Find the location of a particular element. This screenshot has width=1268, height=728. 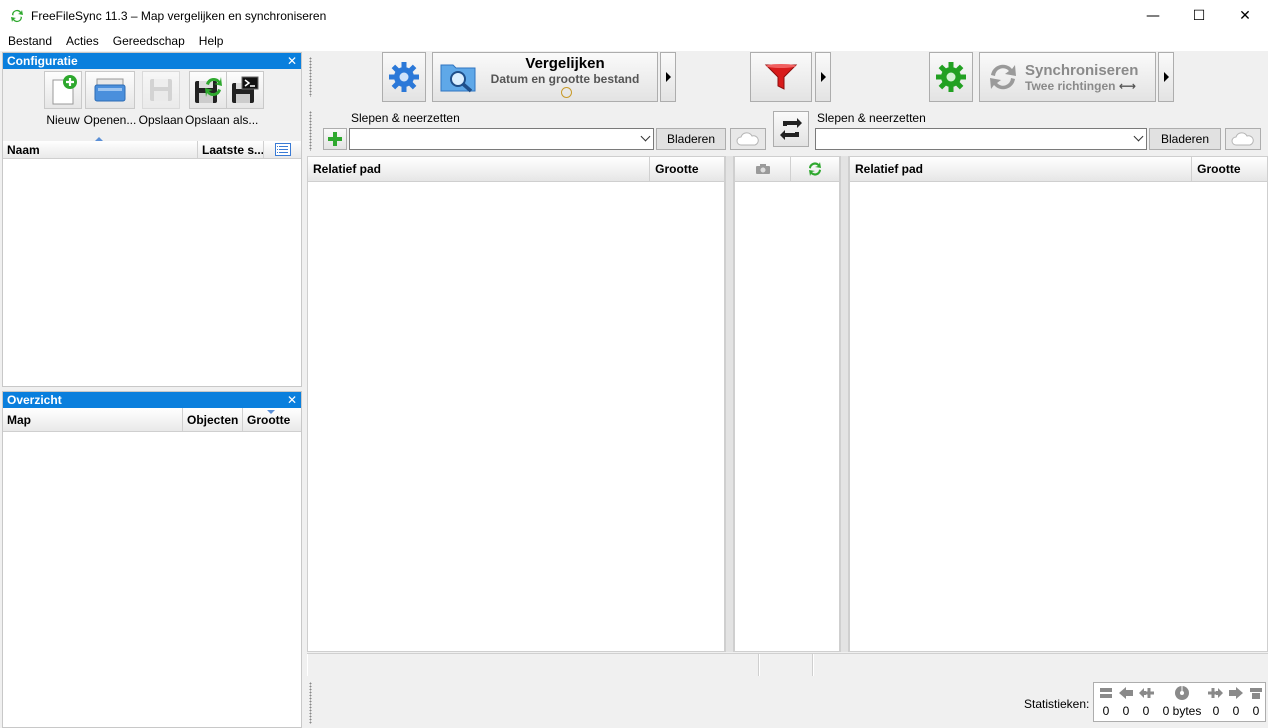

compare-gear-icon is located at coordinates (404, 77).